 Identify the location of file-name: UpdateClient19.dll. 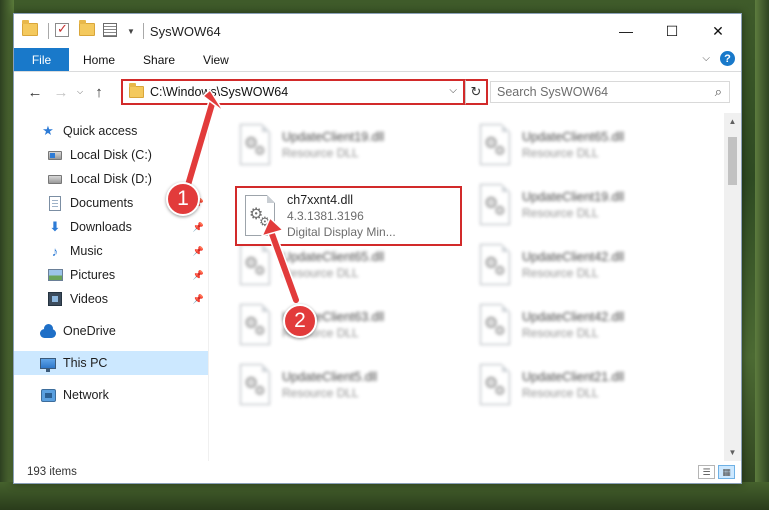
(333, 137).